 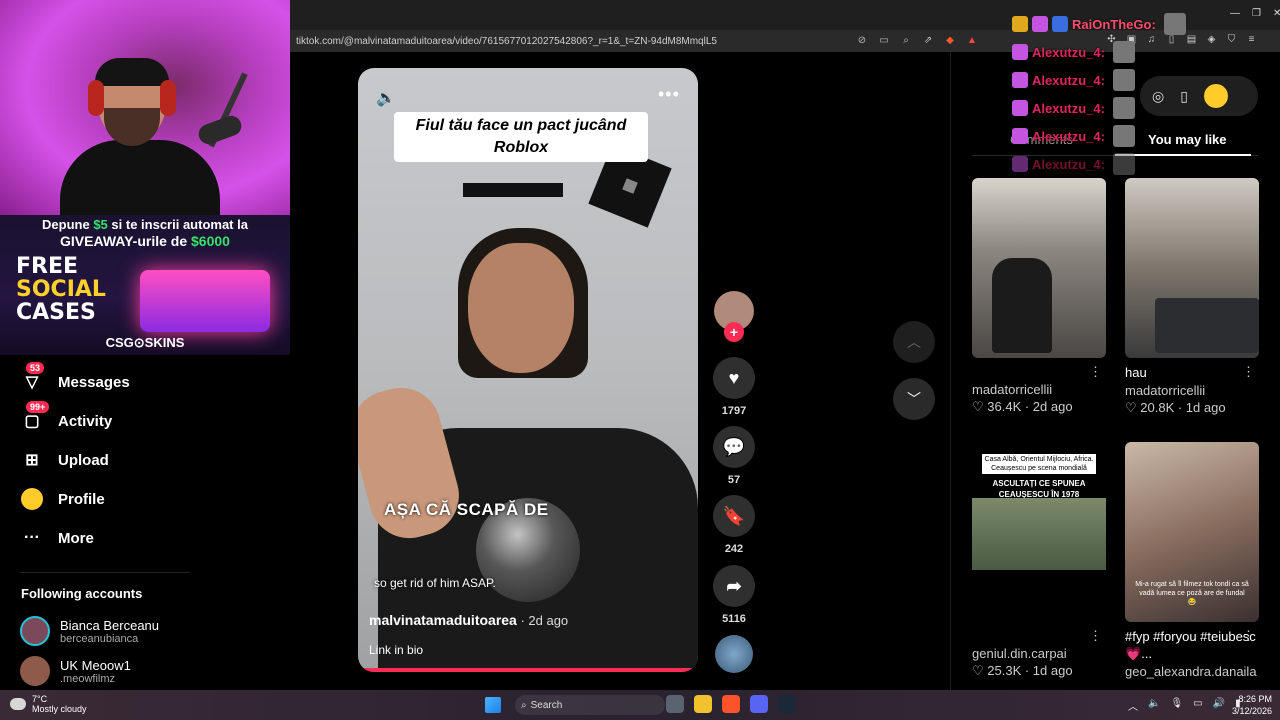 What do you see at coordinates (734, 549) in the screenshot?
I see `save-count: 242` at bounding box center [734, 549].